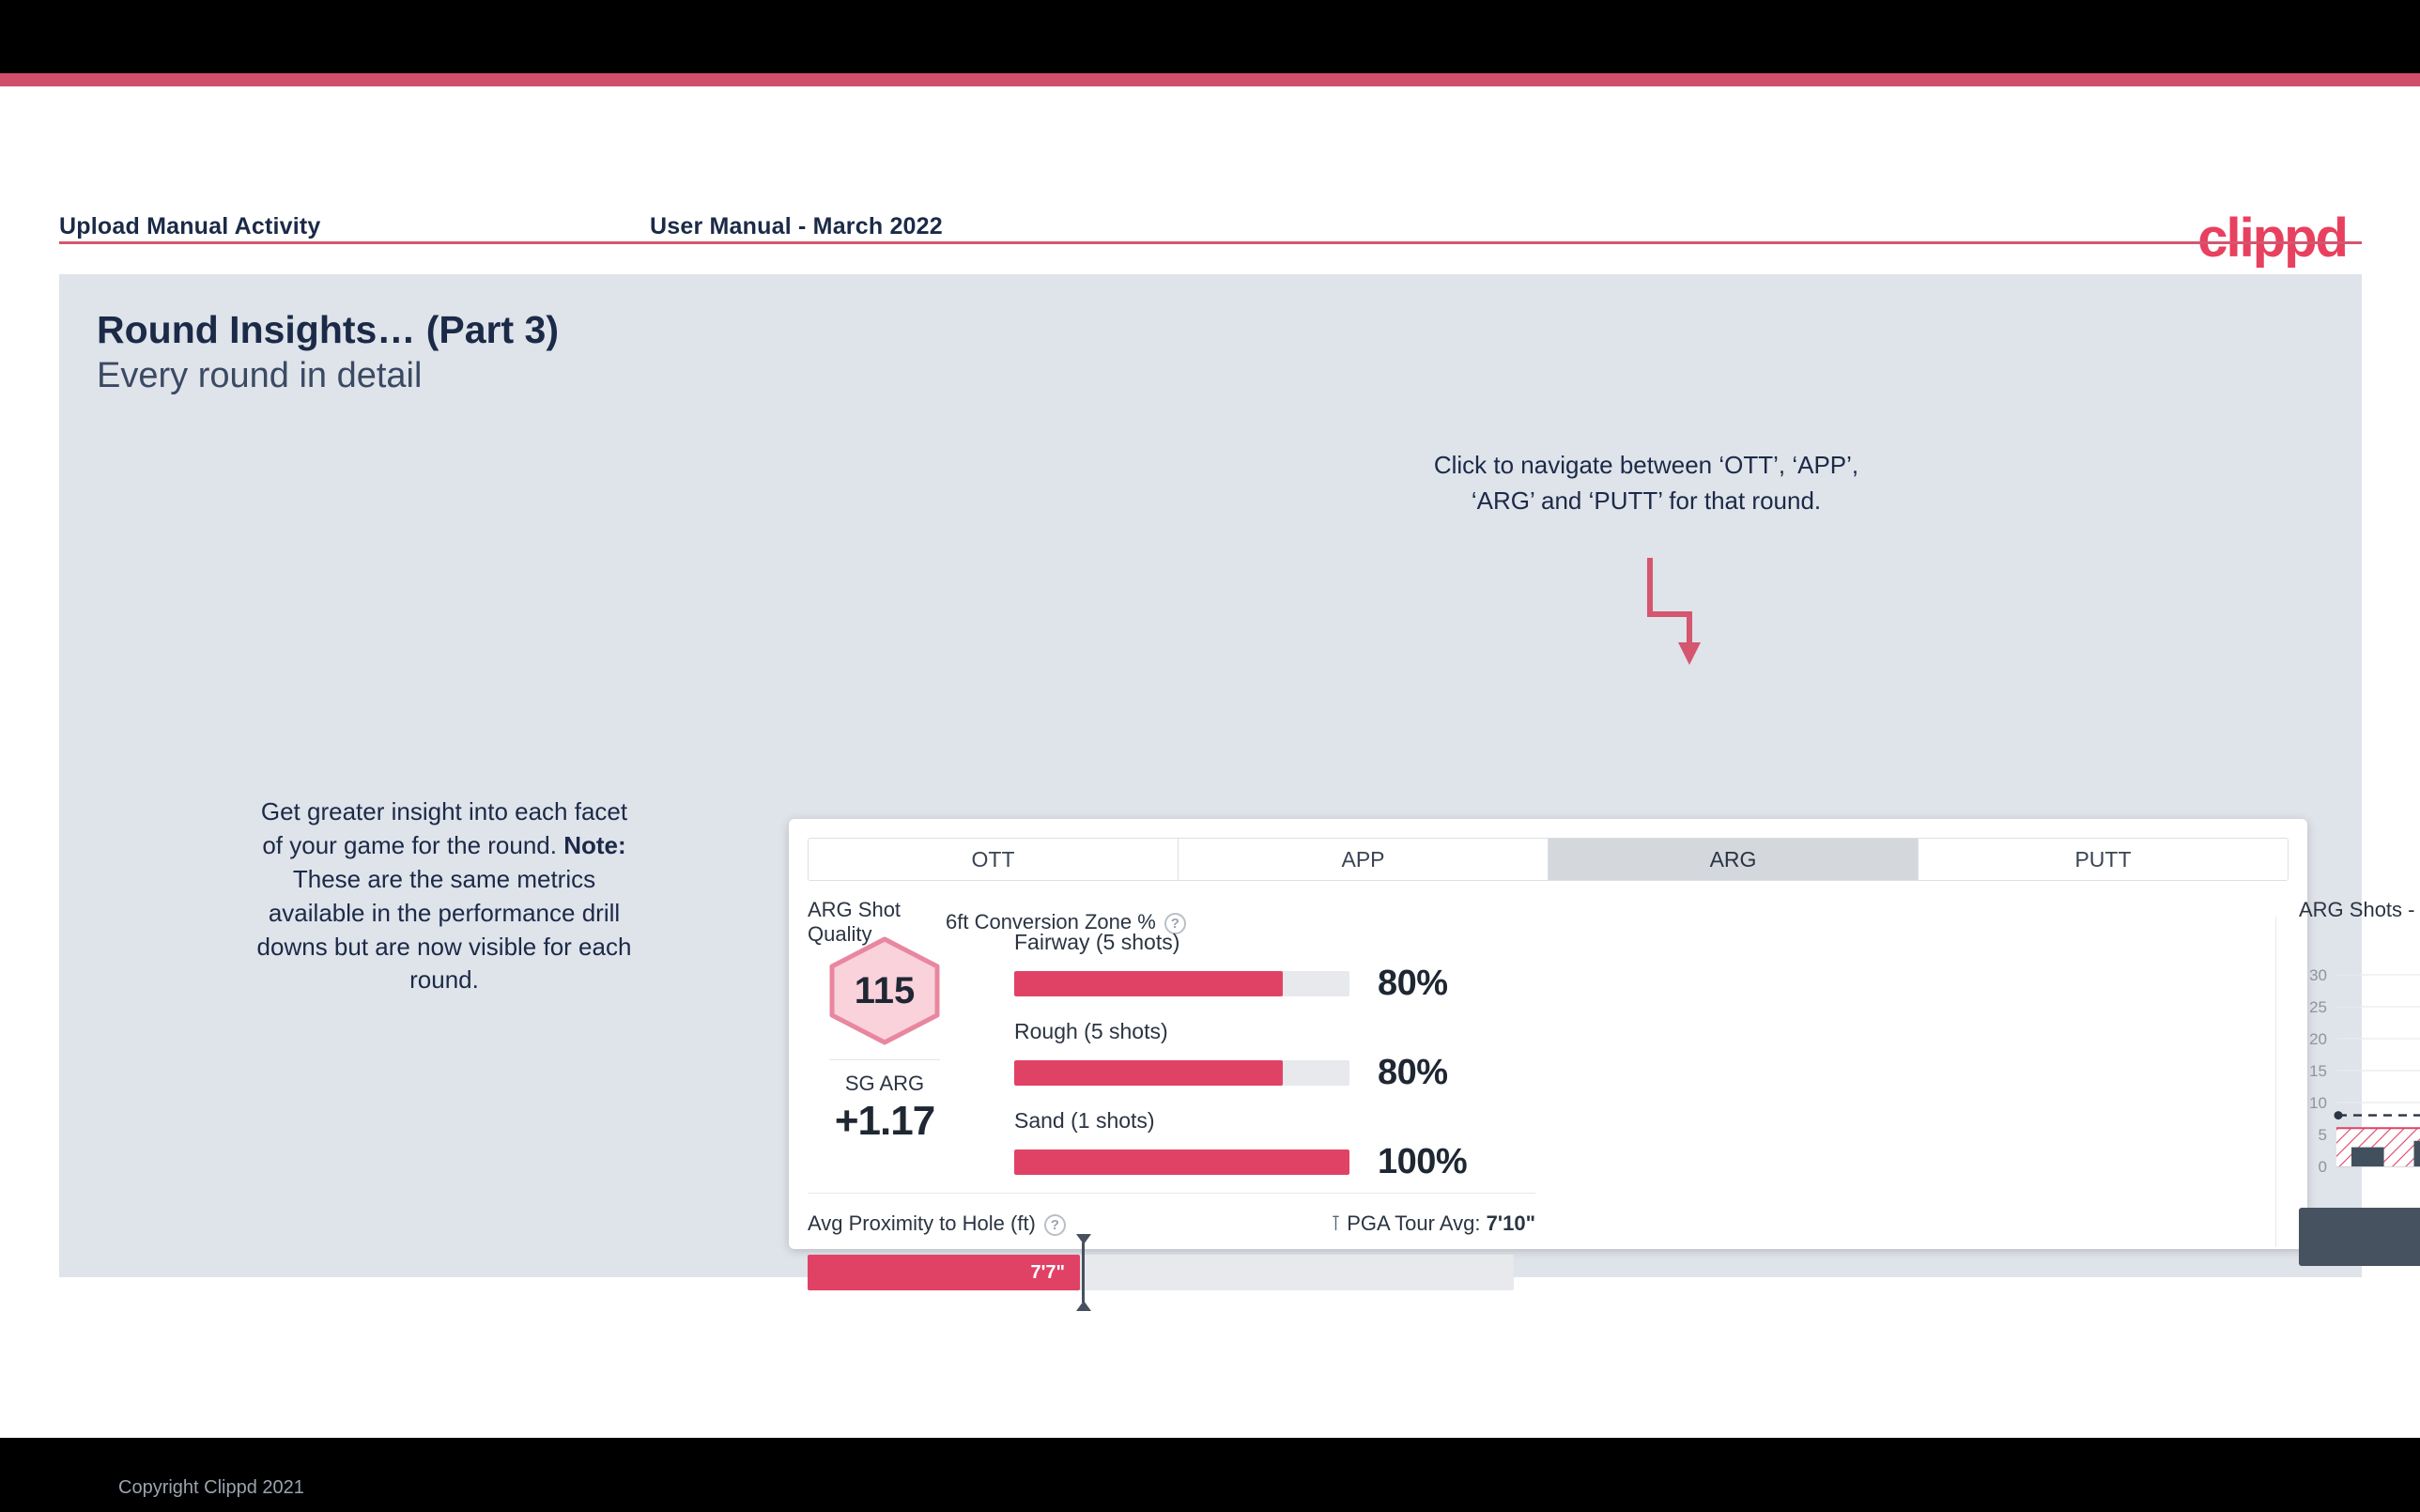 The width and height of the screenshot is (2420, 1512). What do you see at coordinates (1054, 1225) in the screenshot?
I see `question-mark-icon-proximity: ?` at bounding box center [1054, 1225].